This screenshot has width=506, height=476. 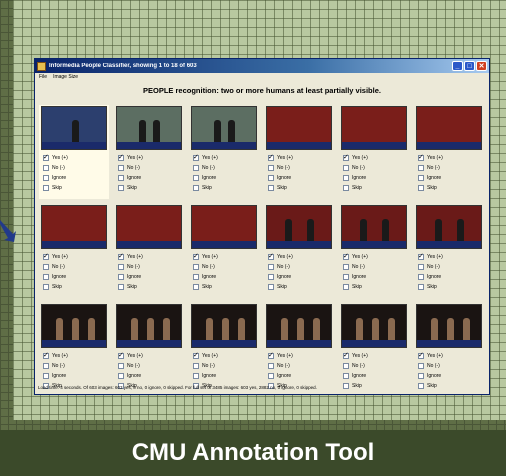 I want to click on menu-file: File, so click(x=43, y=78).